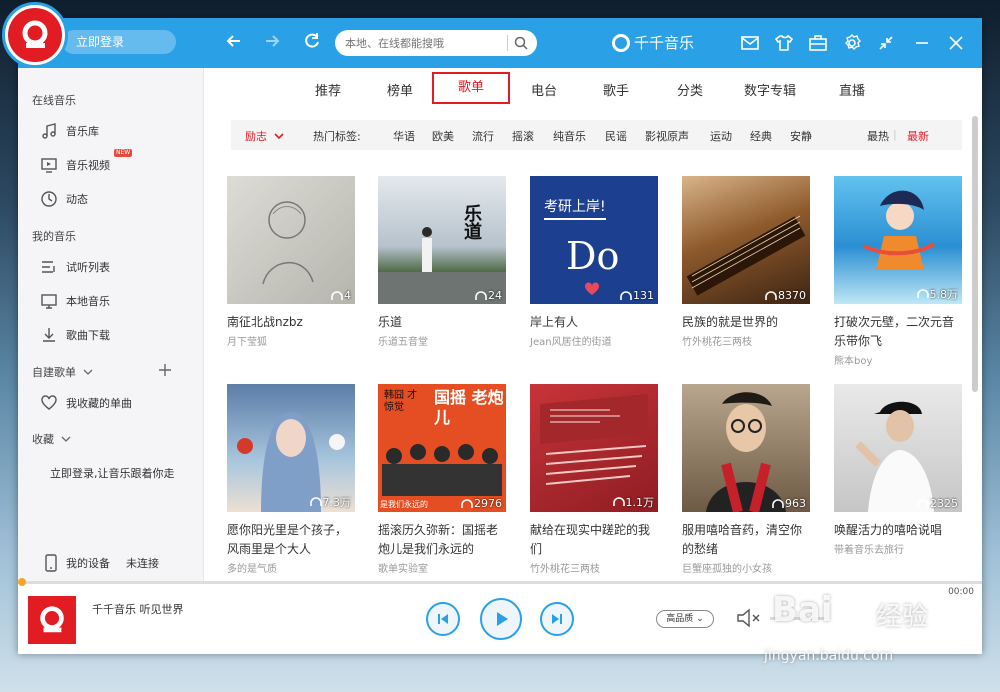 The image size is (1000, 692). Describe the element at coordinates (75, 335) in the screenshot. I see `sidebar-item-downloads: 歌曲下载` at that location.